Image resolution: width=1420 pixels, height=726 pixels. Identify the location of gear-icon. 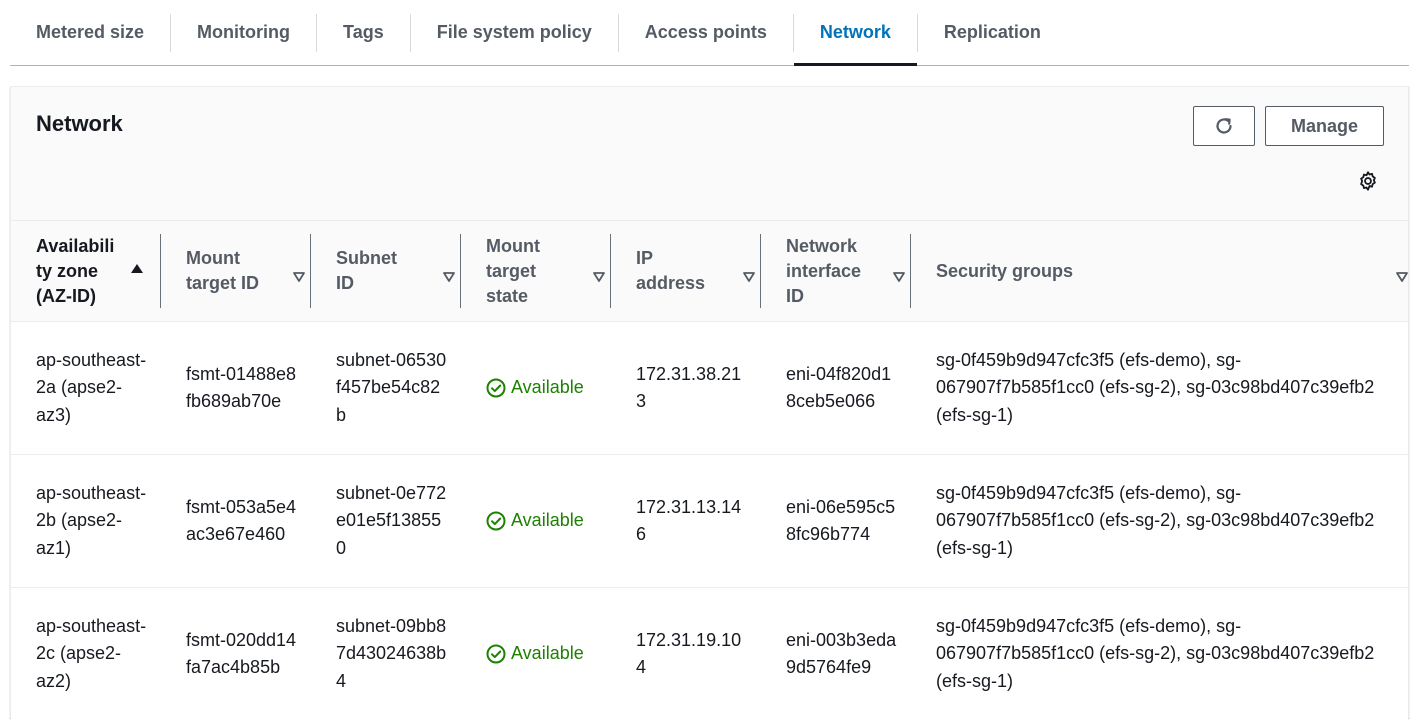
(1368, 181).